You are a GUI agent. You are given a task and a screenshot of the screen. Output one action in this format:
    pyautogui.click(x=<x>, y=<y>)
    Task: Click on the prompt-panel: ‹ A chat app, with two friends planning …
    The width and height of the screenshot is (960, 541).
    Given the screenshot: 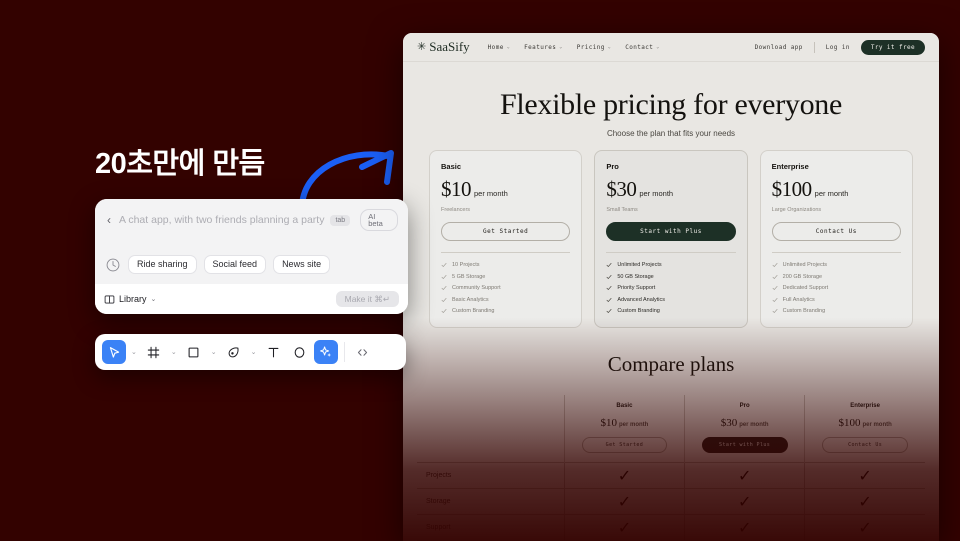 What is the action you would take?
    pyautogui.click(x=251, y=256)
    